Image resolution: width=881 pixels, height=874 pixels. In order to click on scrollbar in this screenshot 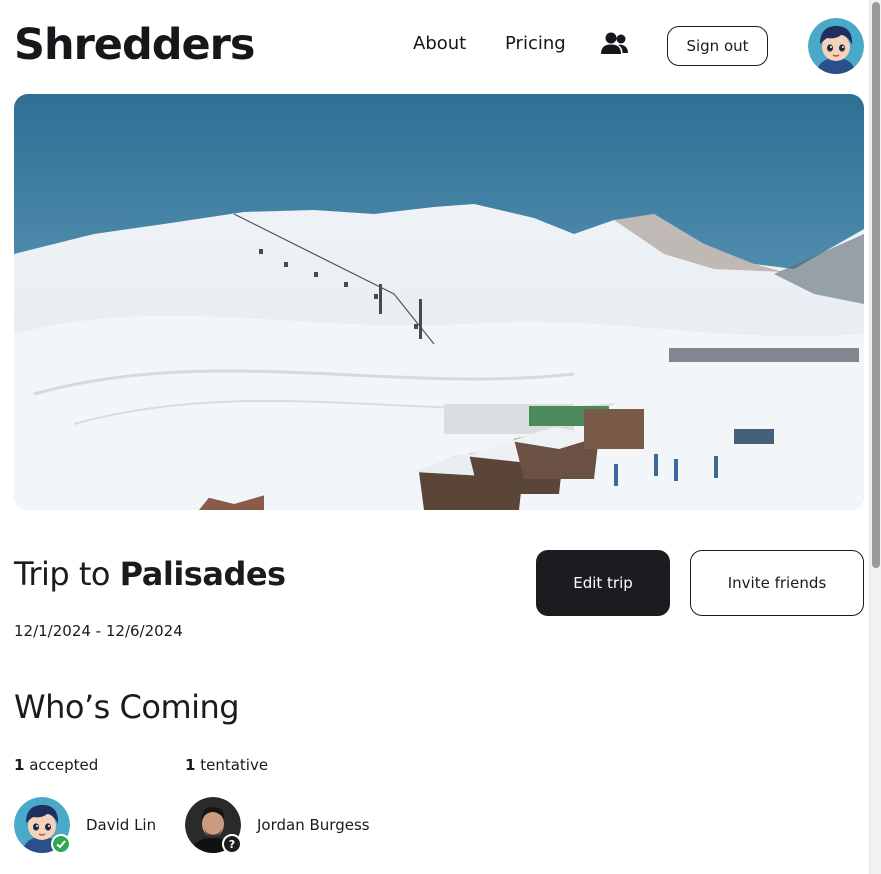, I will do `click(875, 437)`.